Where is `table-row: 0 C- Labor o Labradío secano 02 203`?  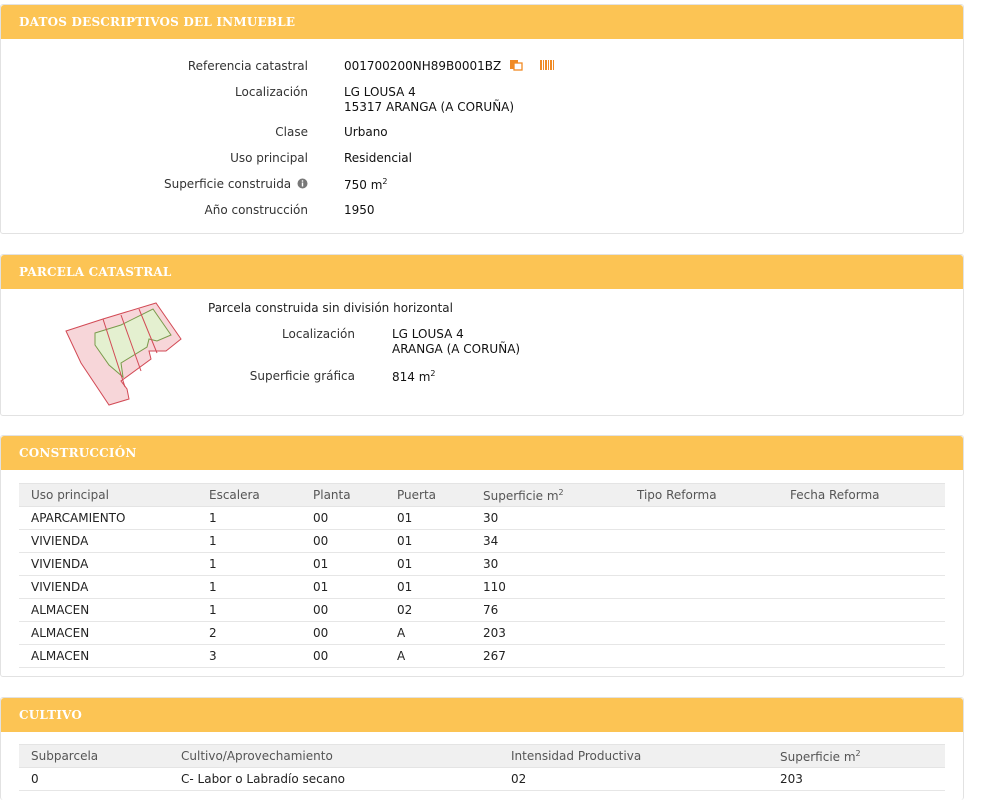 table-row: 0 C- Labor o Labradío secano 02 203 is located at coordinates (482, 779).